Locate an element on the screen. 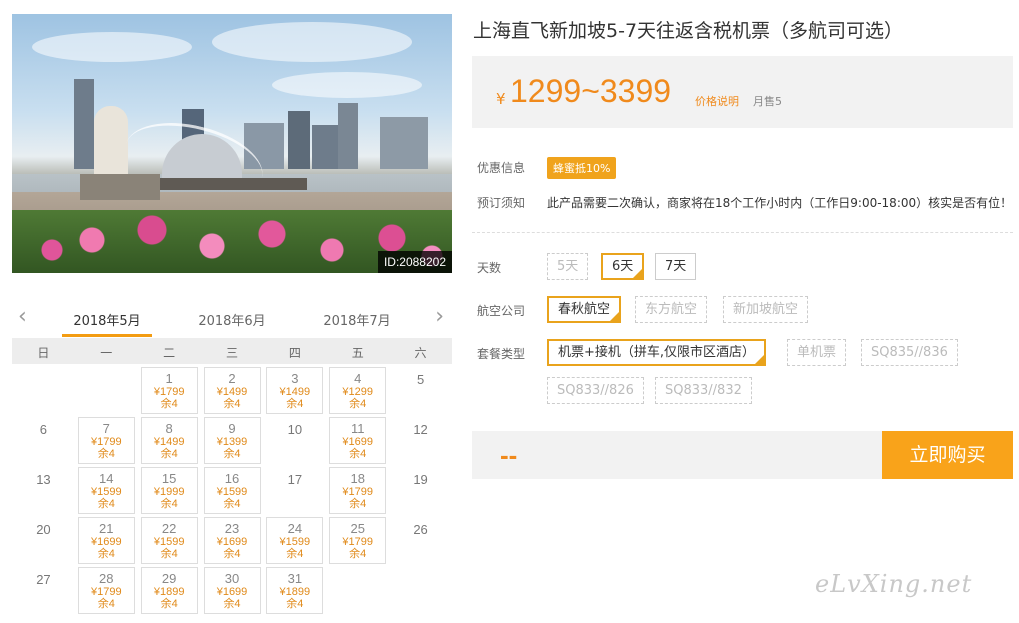 Image resolution: width=1019 pixels, height=623 pixels. calendar-day-available: 7 ¥1799 余4 is located at coordinates (106, 440).